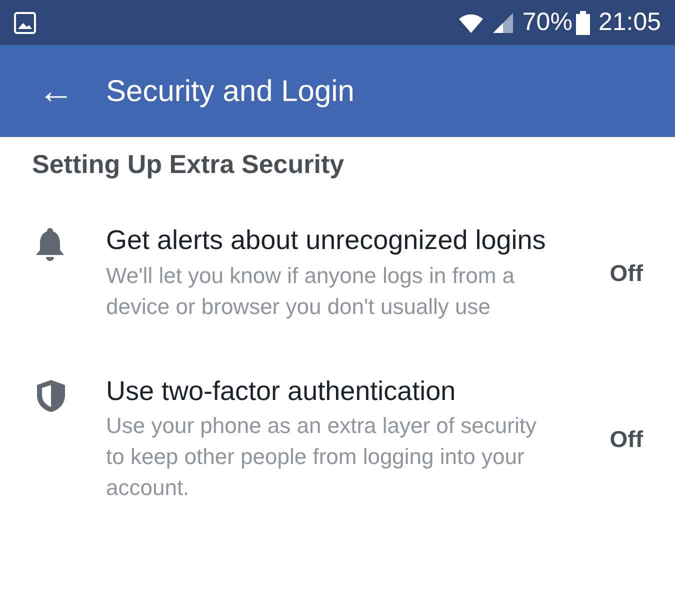 The width and height of the screenshot is (675, 600). What do you see at coordinates (50, 245) in the screenshot?
I see `bell-icon` at bounding box center [50, 245].